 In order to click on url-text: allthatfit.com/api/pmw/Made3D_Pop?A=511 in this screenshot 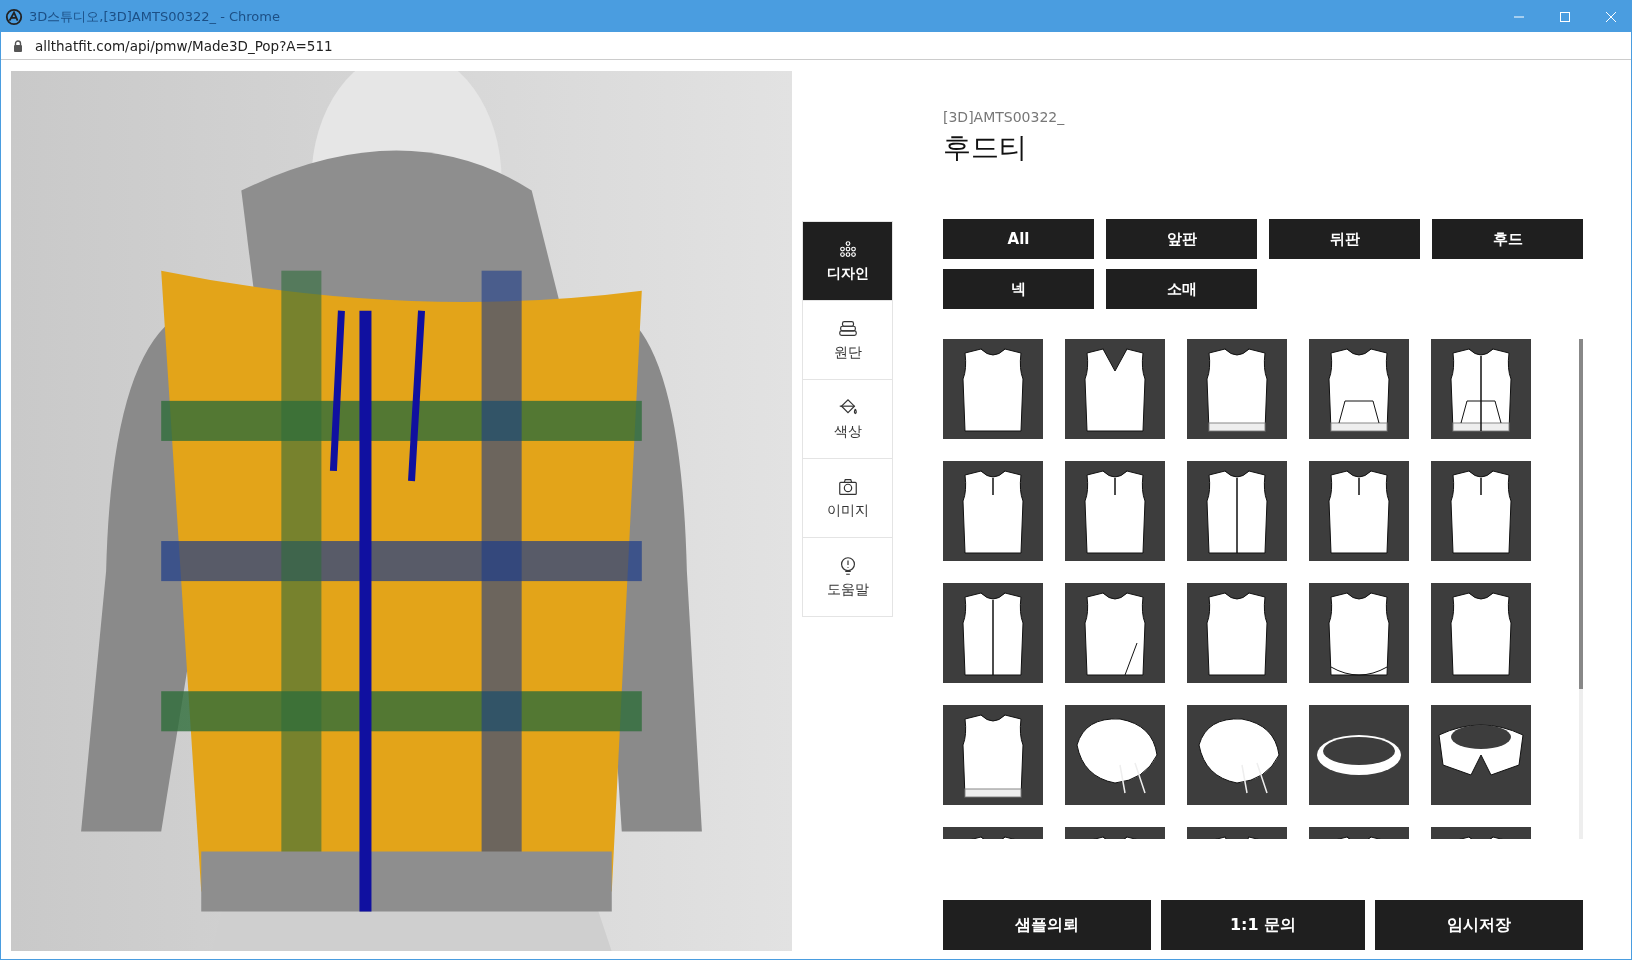, I will do `click(184, 45)`.